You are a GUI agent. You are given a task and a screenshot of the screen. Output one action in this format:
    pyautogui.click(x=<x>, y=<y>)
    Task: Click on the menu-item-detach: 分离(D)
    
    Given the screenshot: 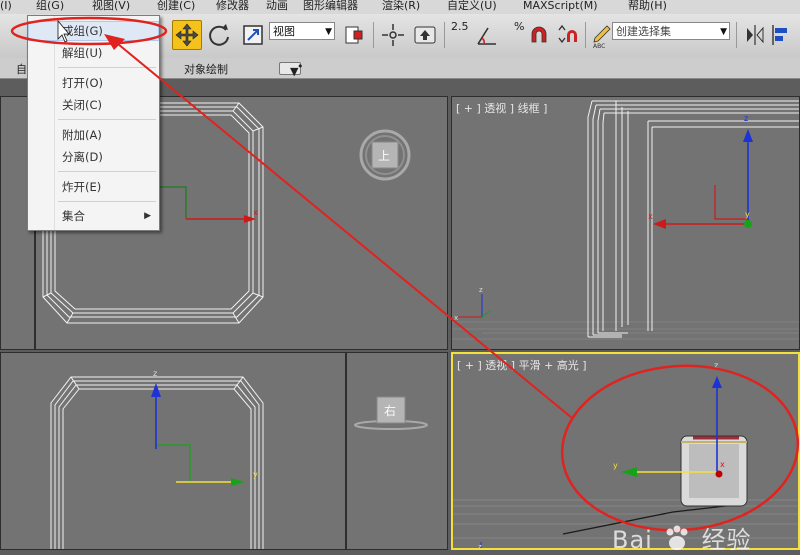 What is the action you would take?
    pyautogui.click(x=93, y=157)
    